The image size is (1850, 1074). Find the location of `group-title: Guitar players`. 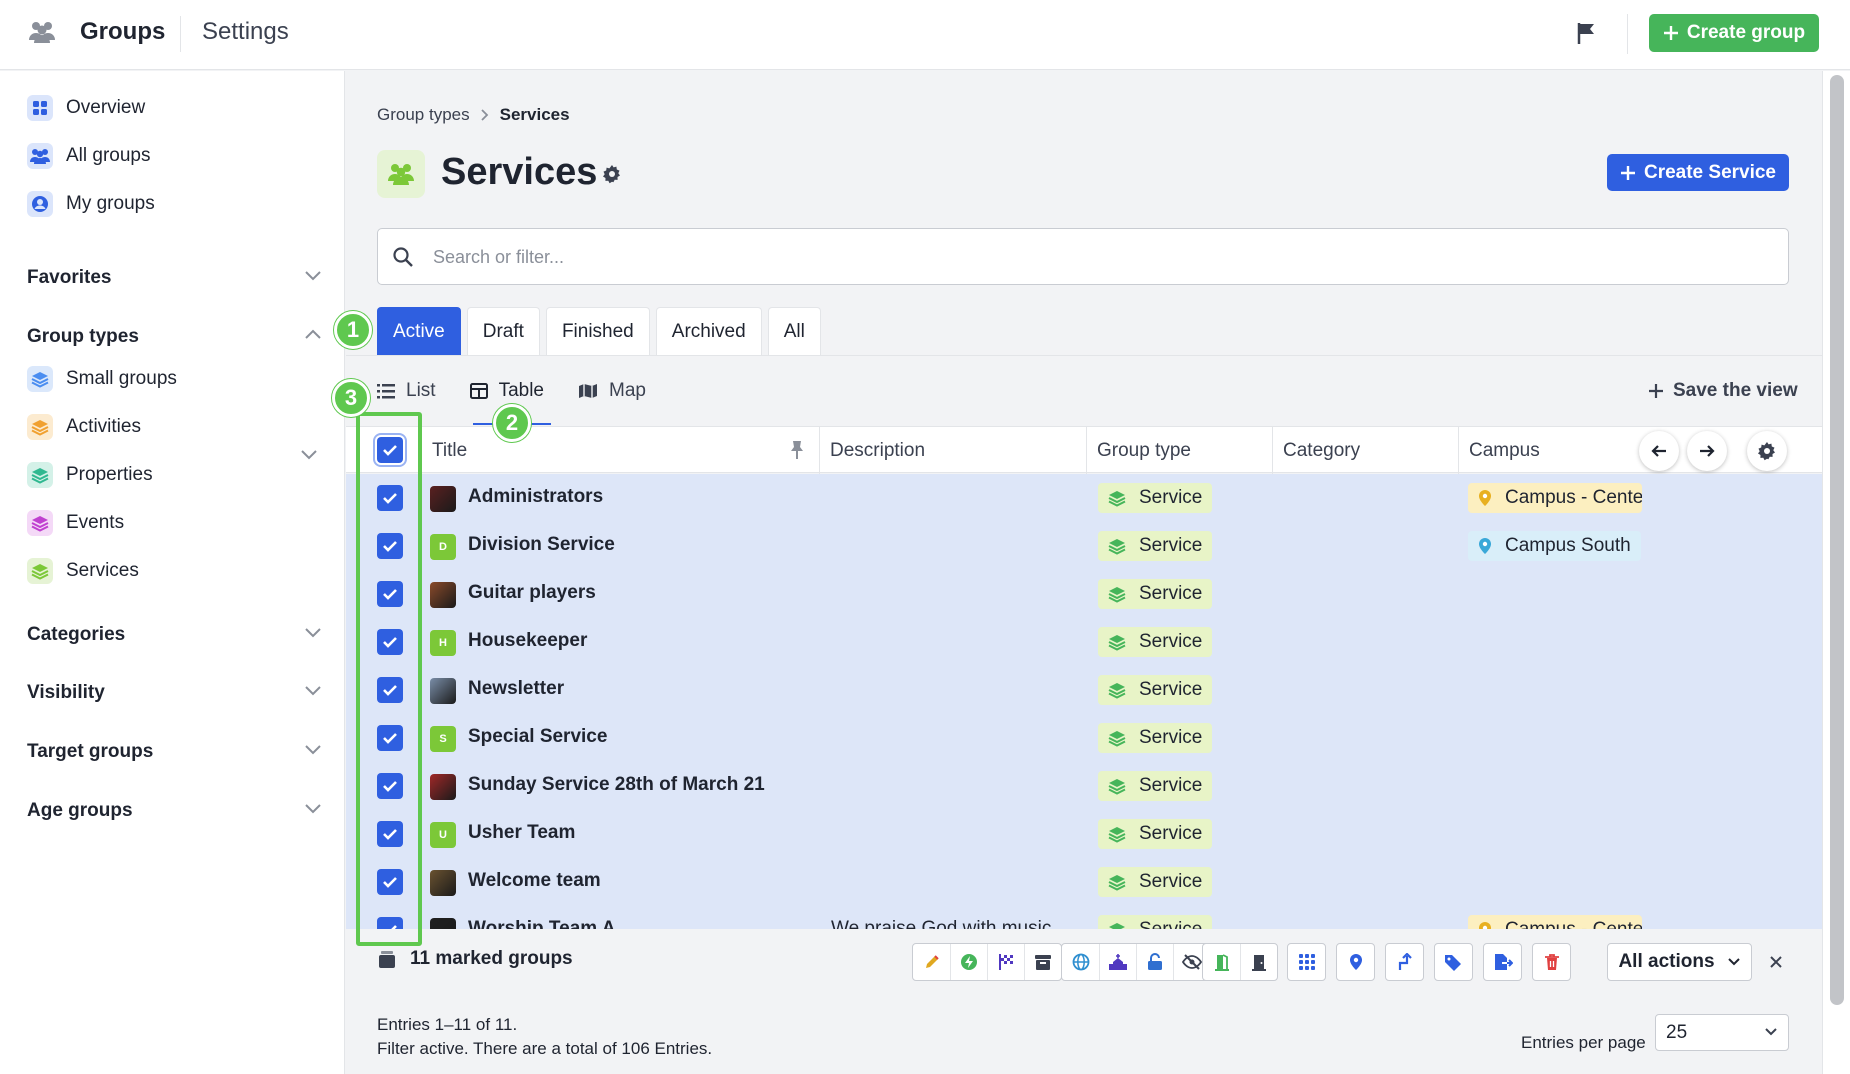

group-title: Guitar players is located at coordinates (532, 593).